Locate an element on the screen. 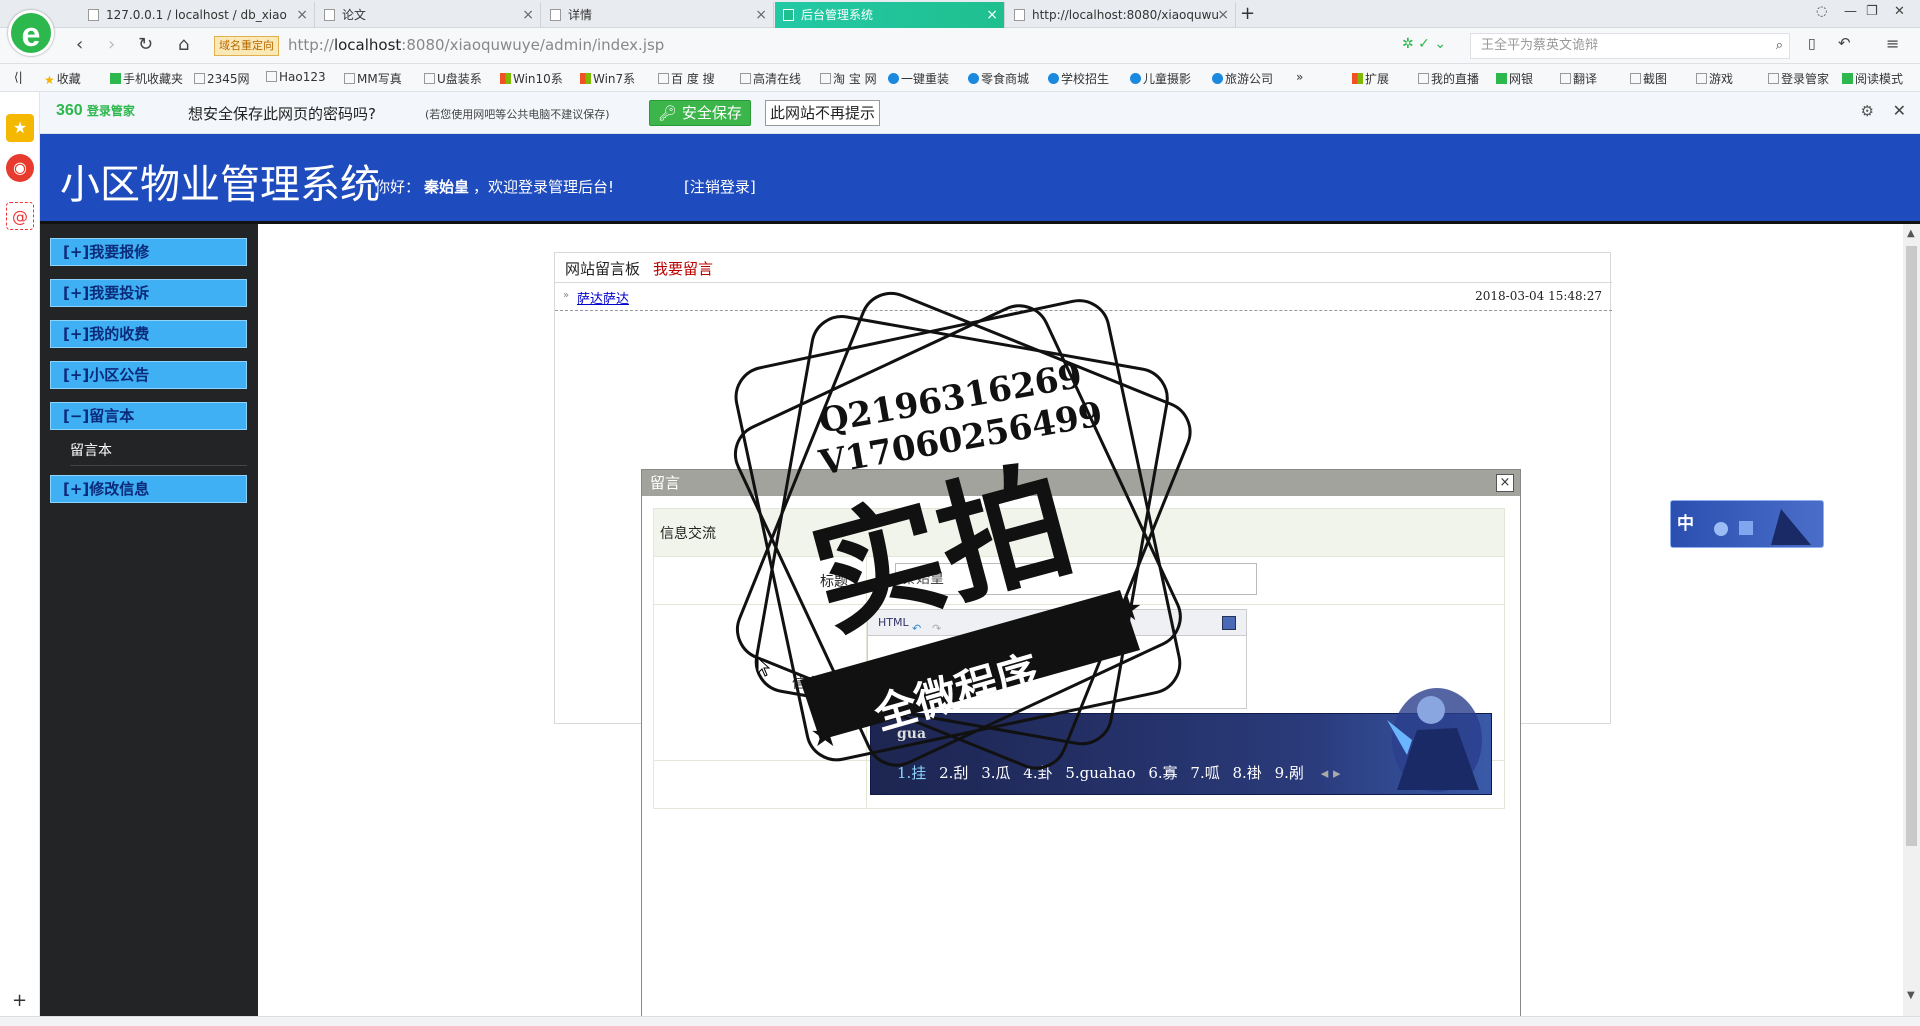 This screenshot has height=1026, width=1920. bookmark-item: 2345网 is located at coordinates (222, 78).